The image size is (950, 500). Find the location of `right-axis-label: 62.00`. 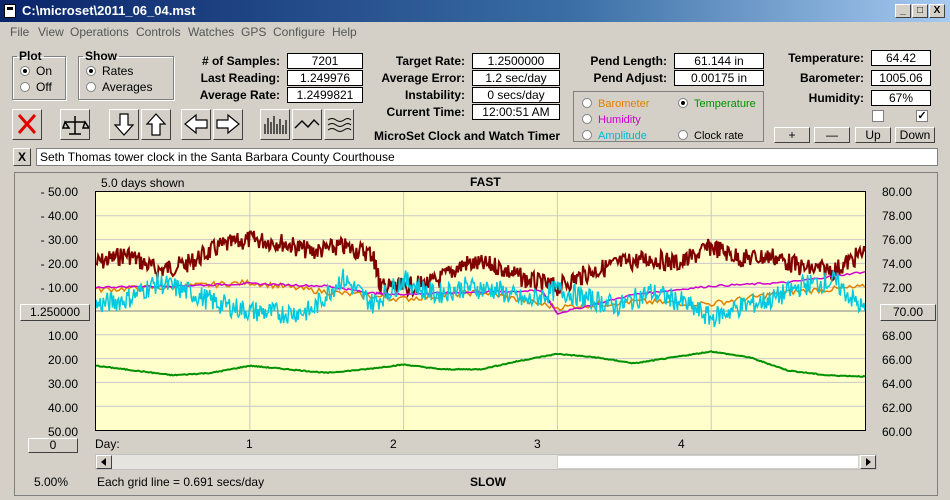

right-axis-label: 62.00 is located at coordinates (897, 408).